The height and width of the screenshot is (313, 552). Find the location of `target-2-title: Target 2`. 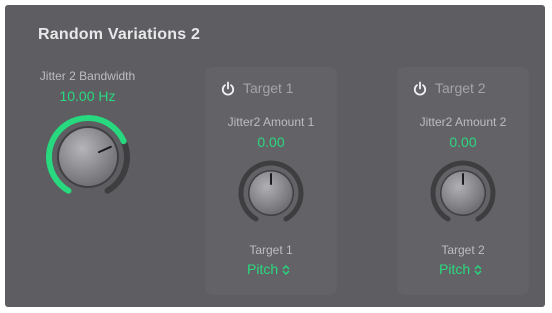

target-2-title: Target 2 is located at coordinates (460, 88).